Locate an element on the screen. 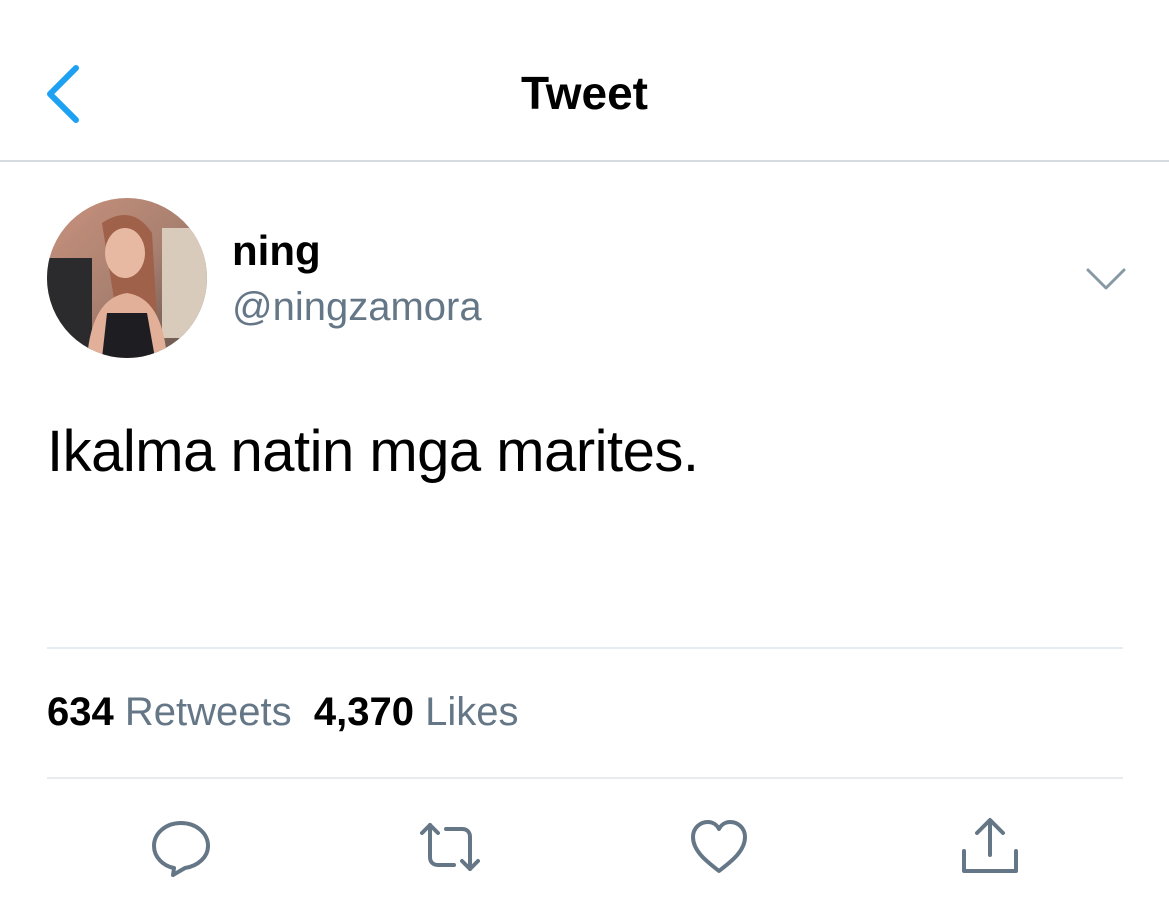  like-button is located at coordinates (719, 847).